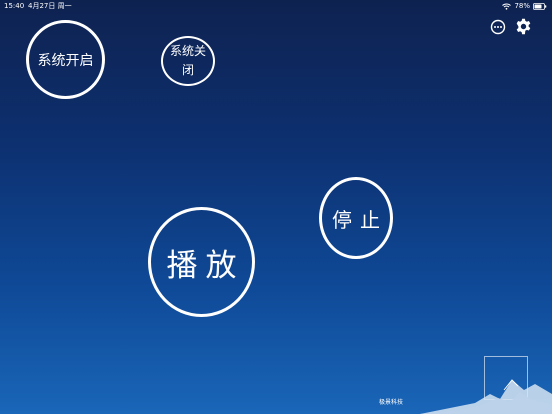 This screenshot has width=552, height=414. I want to click on status-time: 15:40, so click(14, 6).